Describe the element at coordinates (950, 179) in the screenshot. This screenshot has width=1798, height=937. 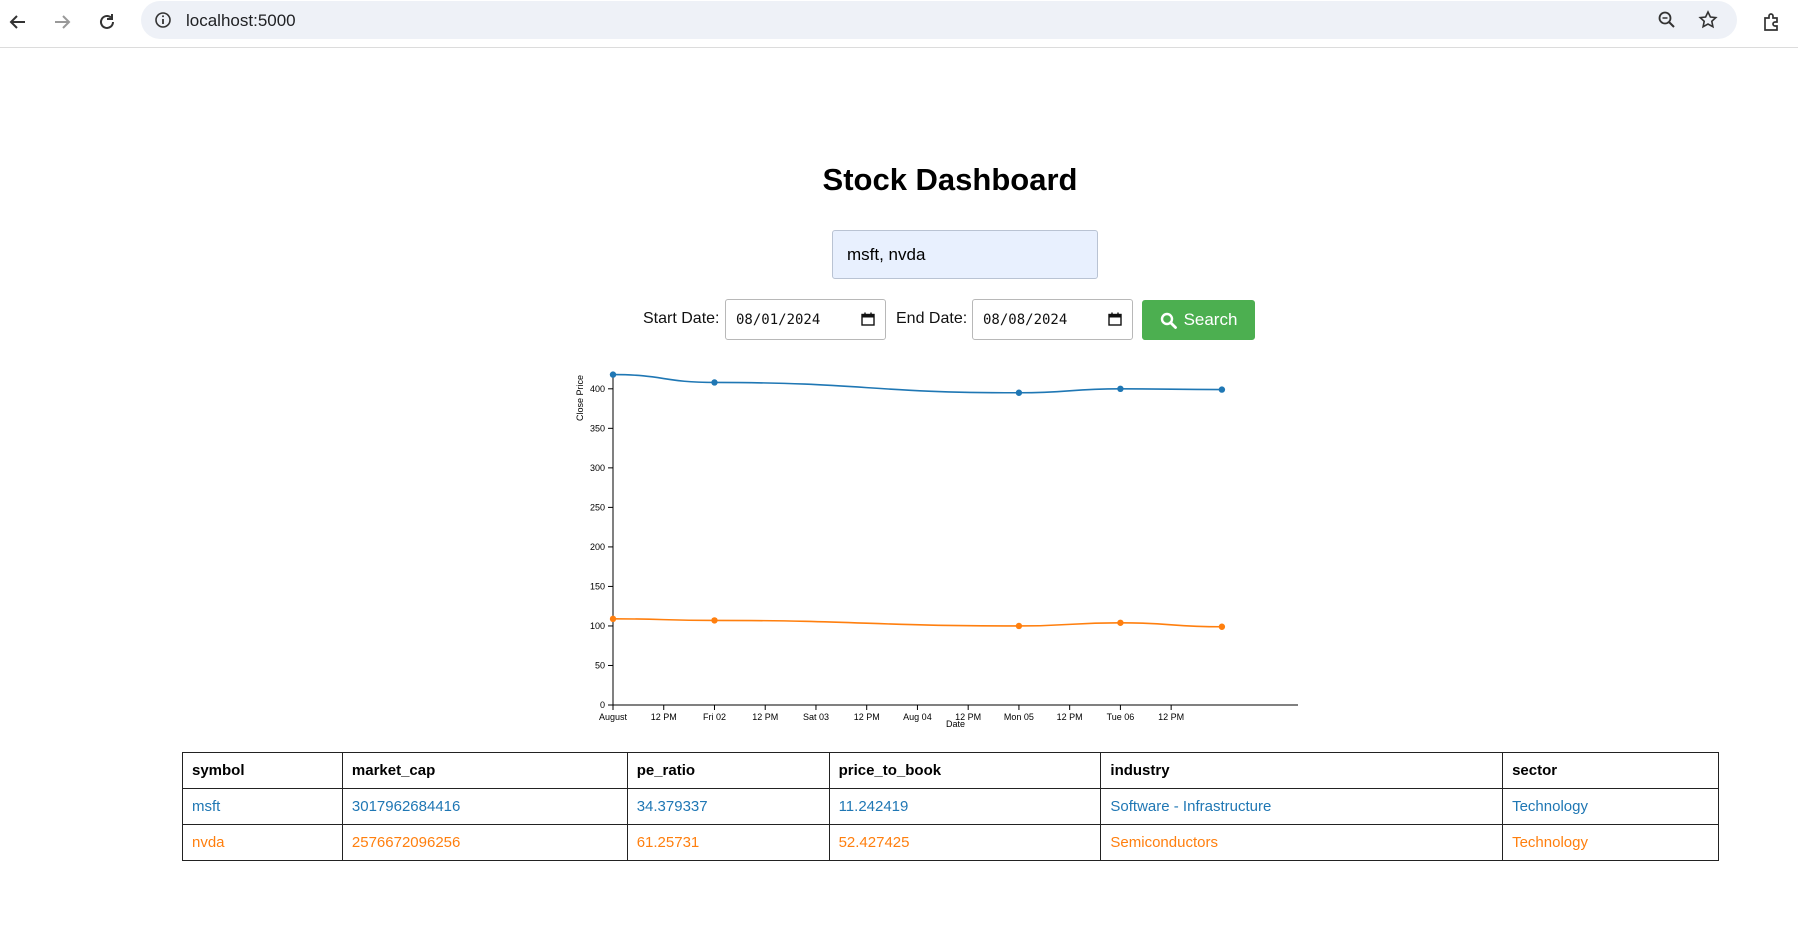
I see `page-title: Stock Dashboard` at that location.